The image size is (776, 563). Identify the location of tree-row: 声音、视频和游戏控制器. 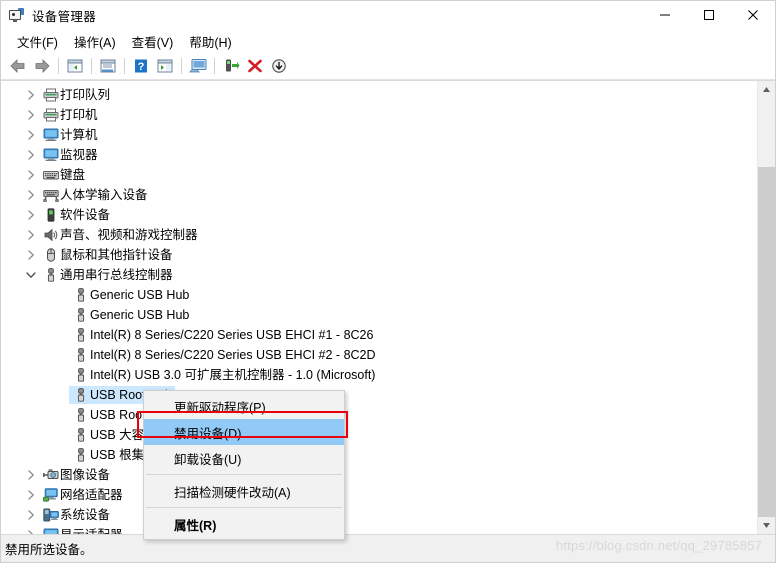
(379, 235).